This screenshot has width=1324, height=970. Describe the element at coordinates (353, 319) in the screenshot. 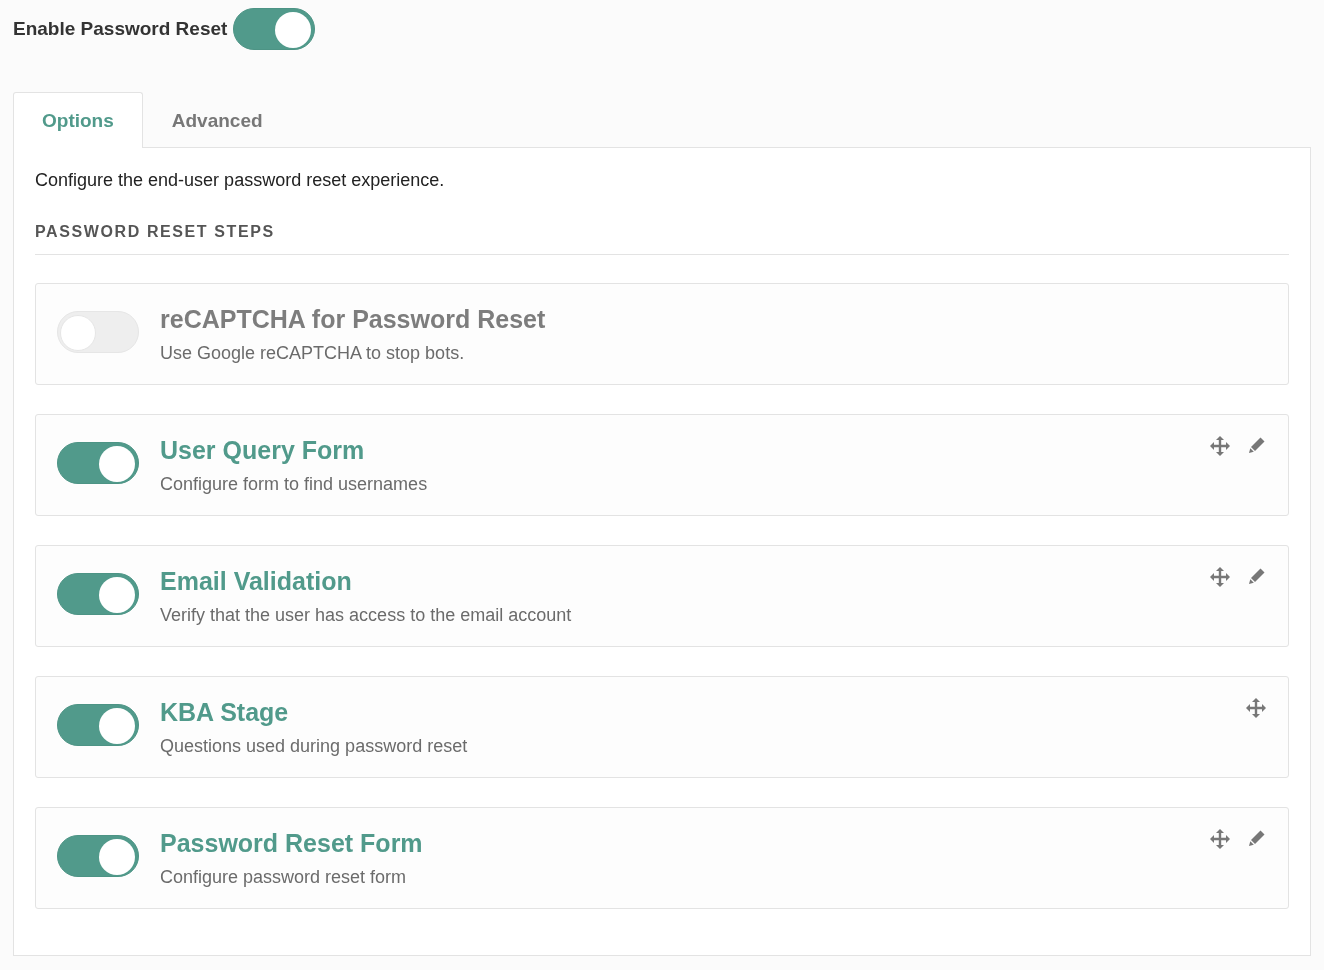

I see `step-title: reCAPTCHA for Password Reset` at that location.